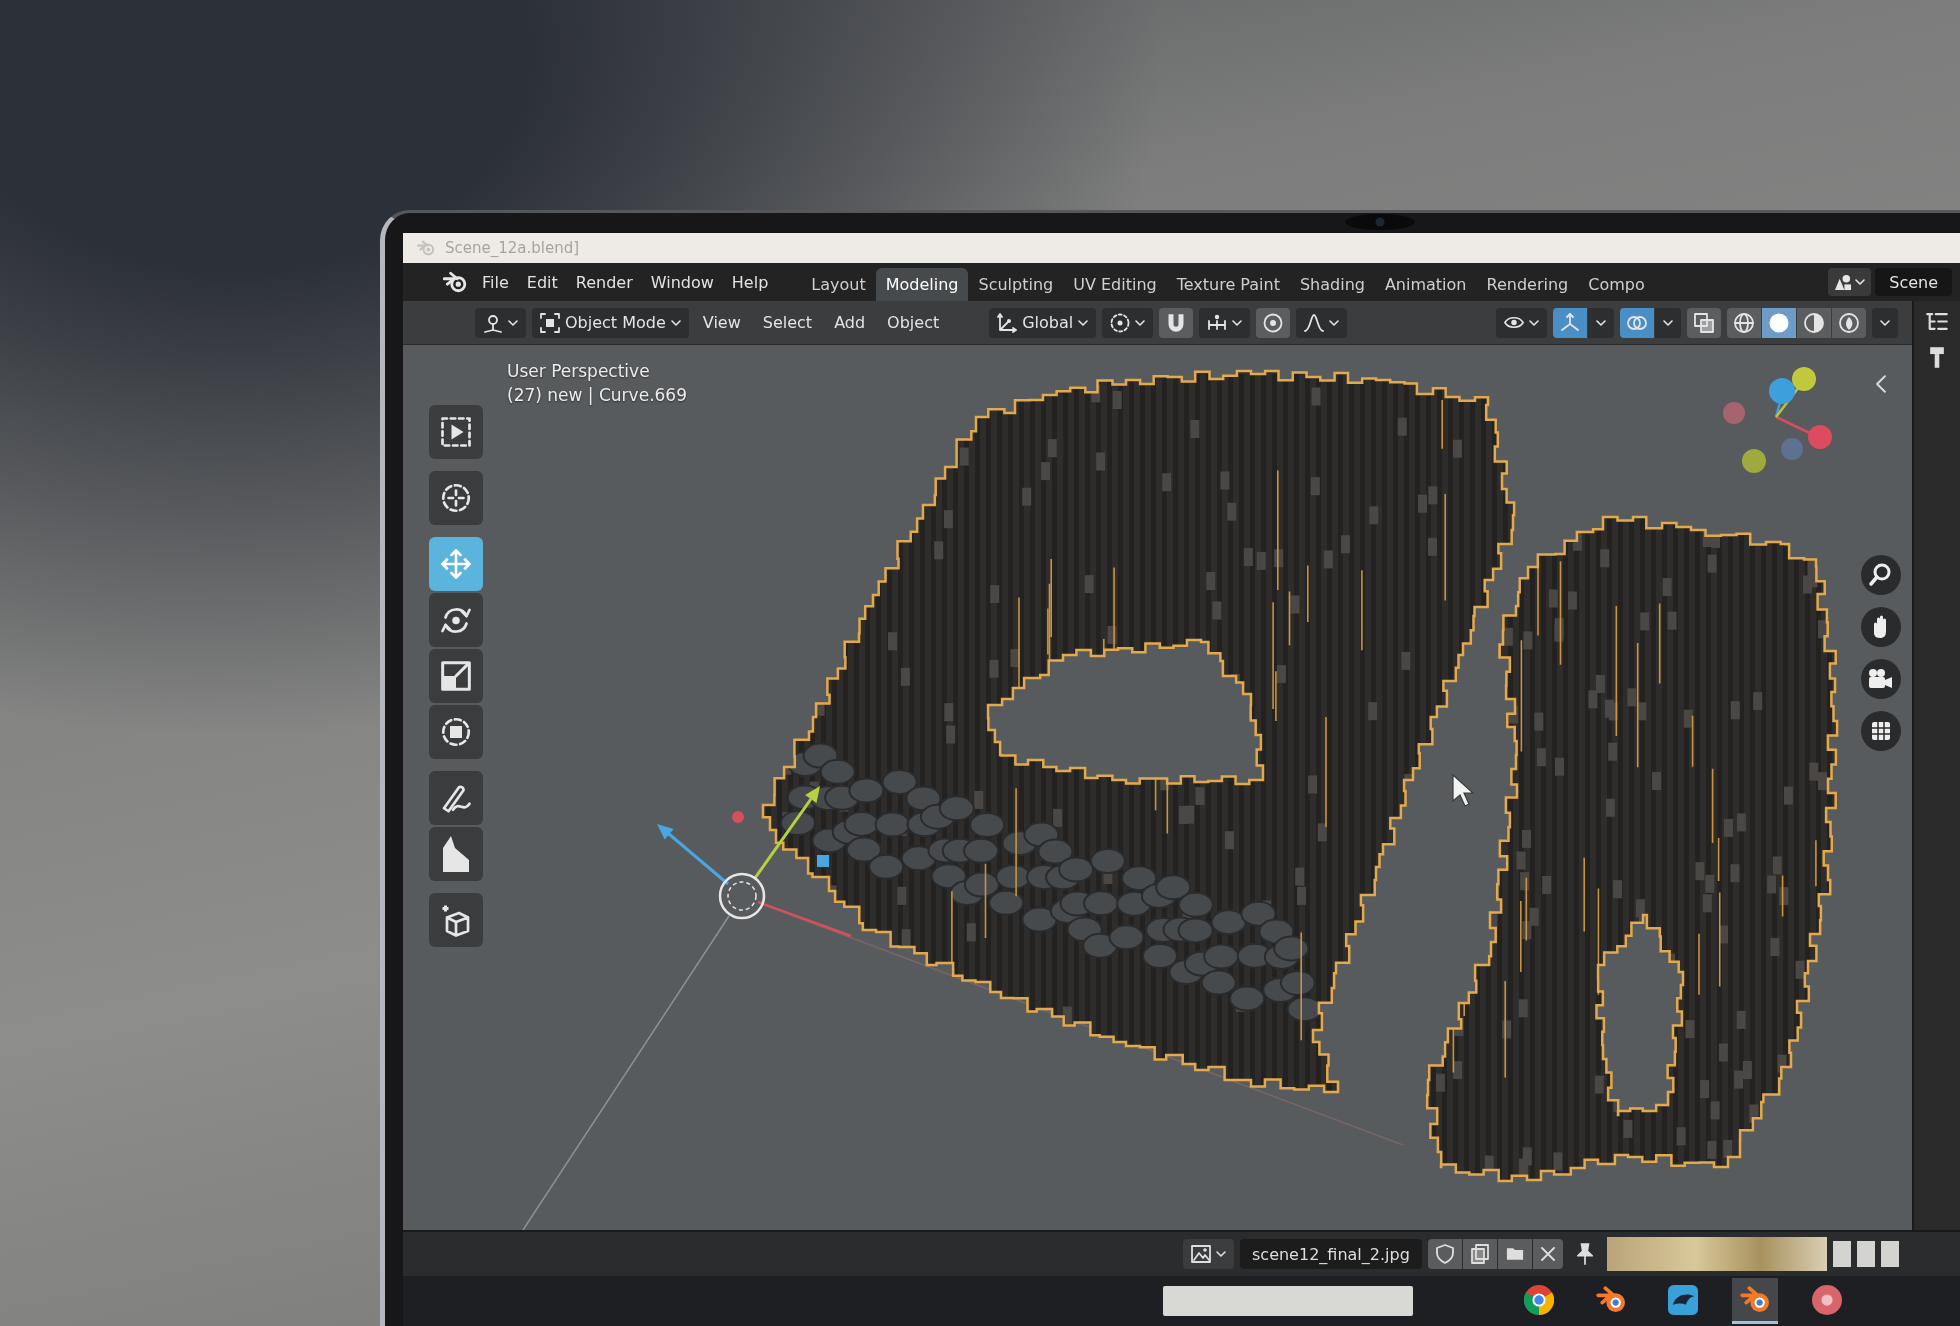 Image resolution: width=1960 pixels, height=1326 pixels. Describe the element at coordinates (1881, 679) in the screenshot. I see `camera-icon` at that location.